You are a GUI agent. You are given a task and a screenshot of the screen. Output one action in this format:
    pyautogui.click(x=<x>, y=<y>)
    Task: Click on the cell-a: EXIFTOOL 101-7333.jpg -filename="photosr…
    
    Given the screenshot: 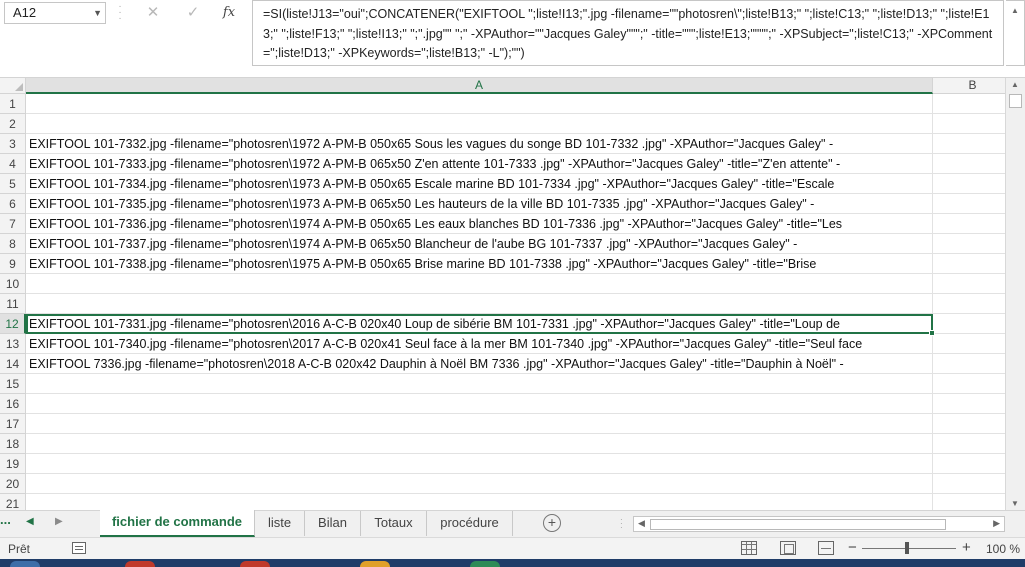 What is the action you would take?
    pyautogui.click(x=479, y=164)
    